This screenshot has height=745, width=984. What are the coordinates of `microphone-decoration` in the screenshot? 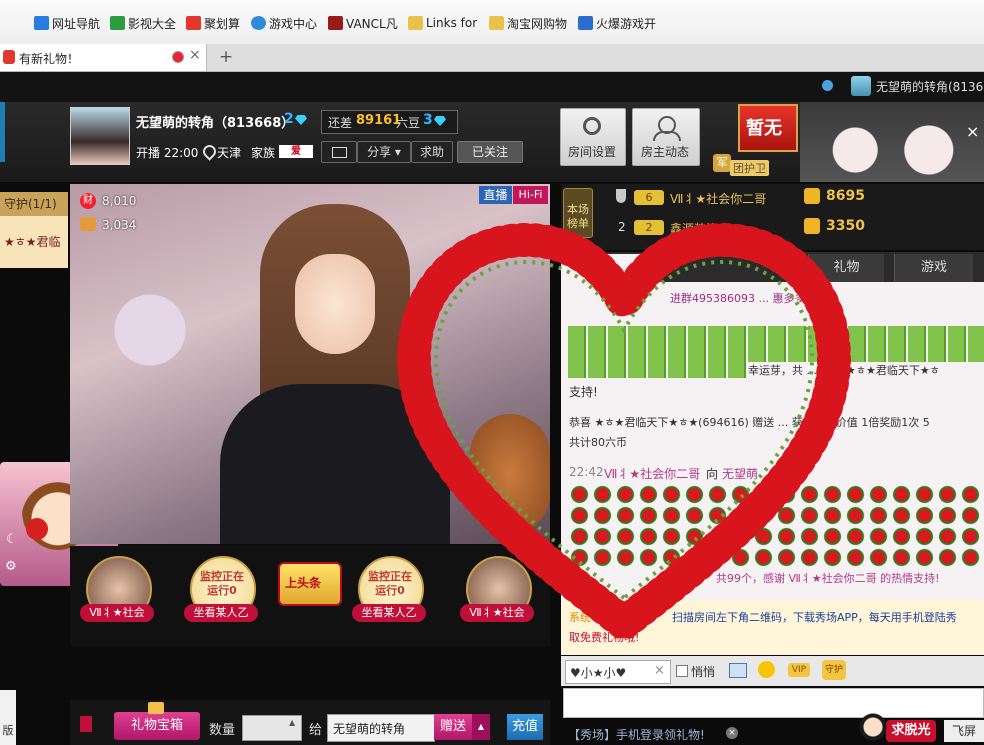 It's located at (165, 344).